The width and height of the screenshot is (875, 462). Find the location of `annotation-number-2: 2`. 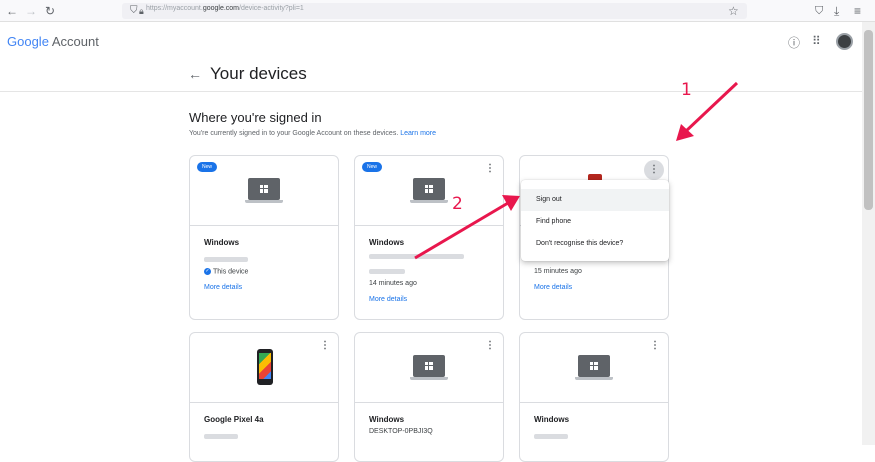

annotation-number-2: 2 is located at coordinates (457, 204).